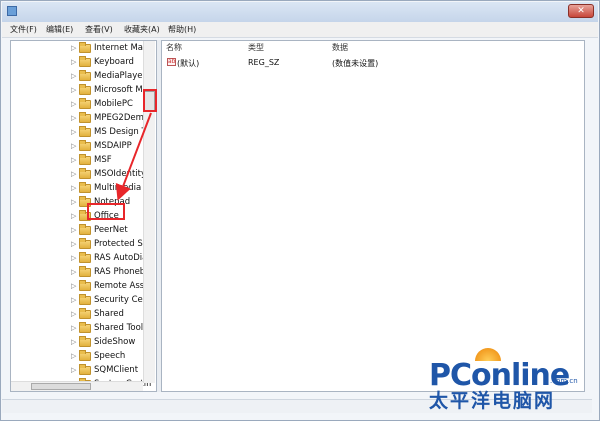 The height and width of the screenshot is (422, 600). I want to click on watermark-domain: .com.cn, so click(564, 381).